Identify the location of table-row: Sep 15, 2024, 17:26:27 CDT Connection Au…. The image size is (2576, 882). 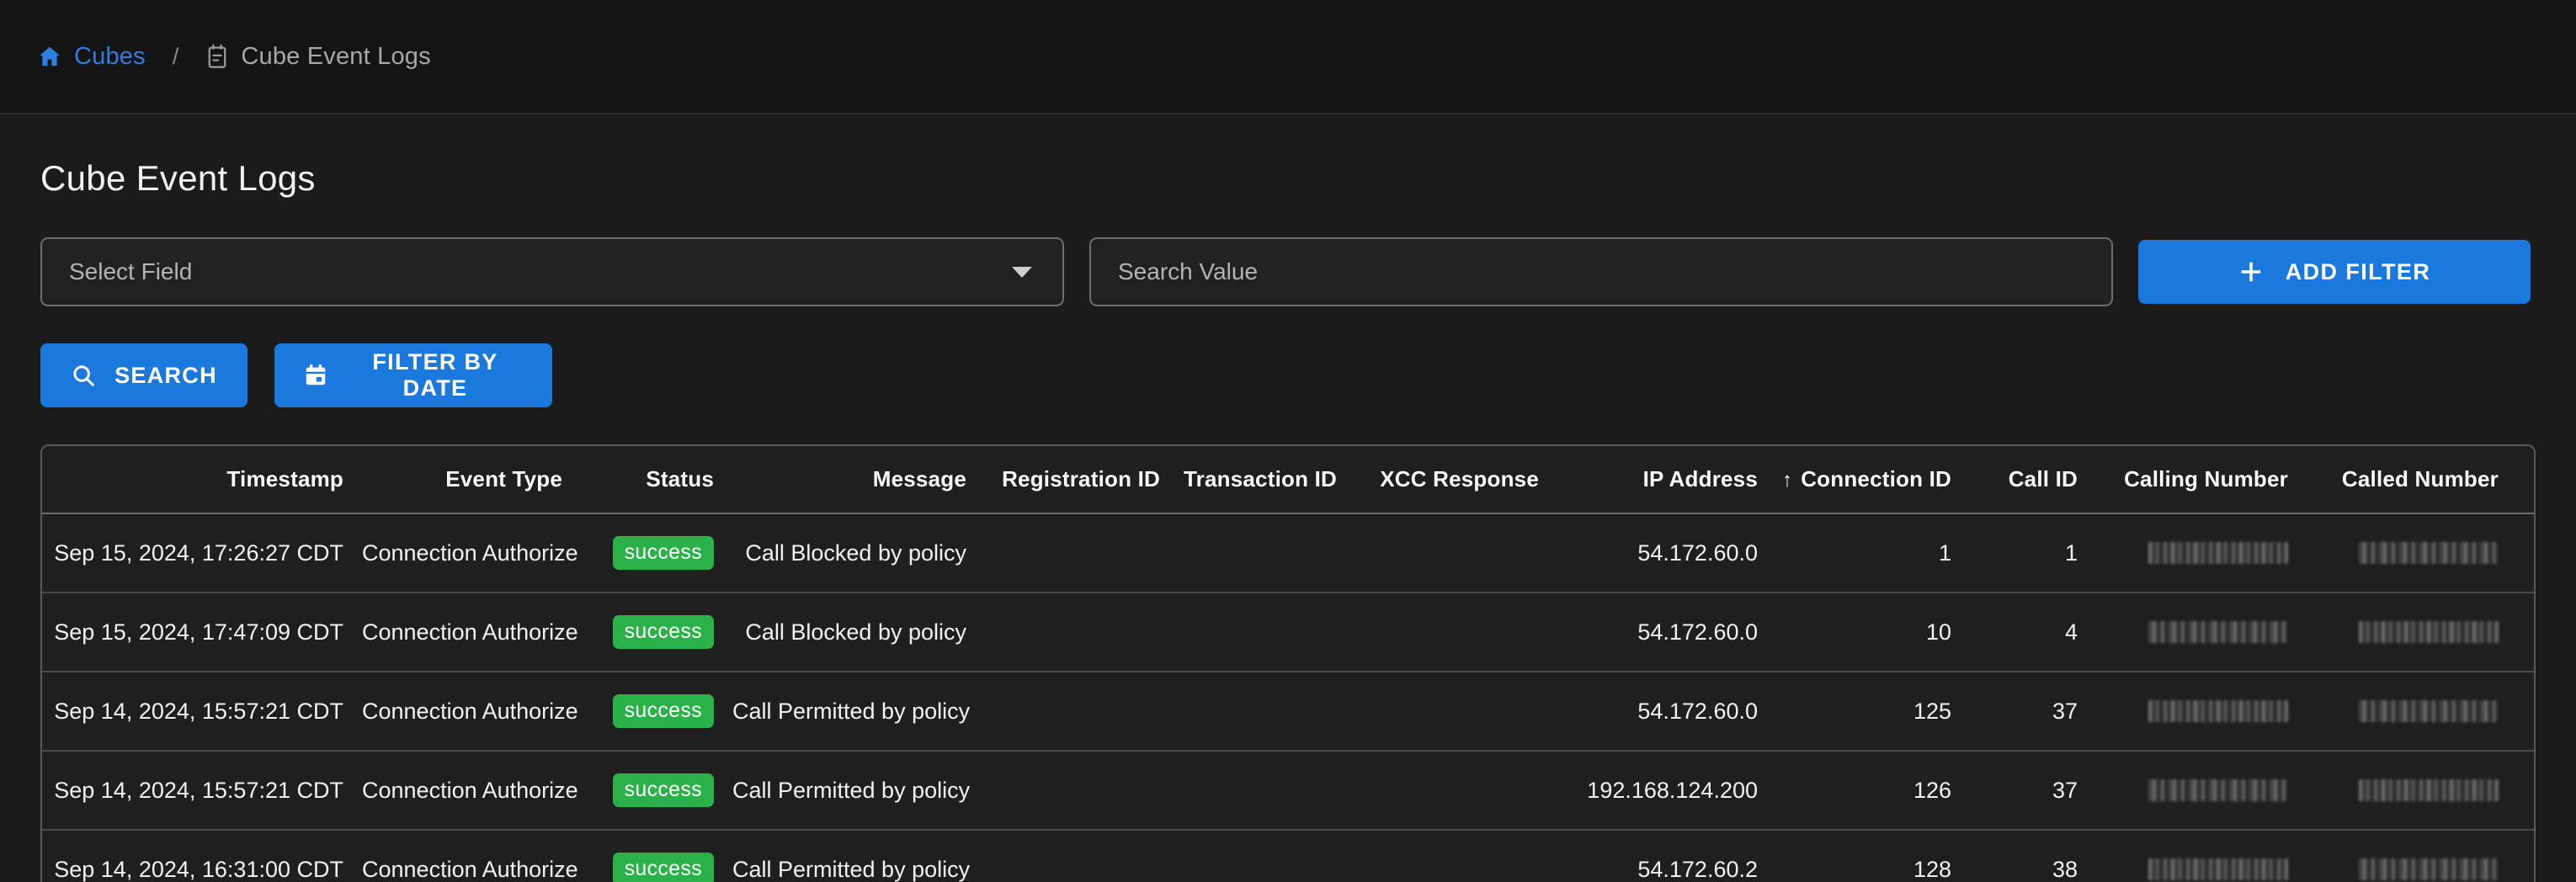
(1288, 553).